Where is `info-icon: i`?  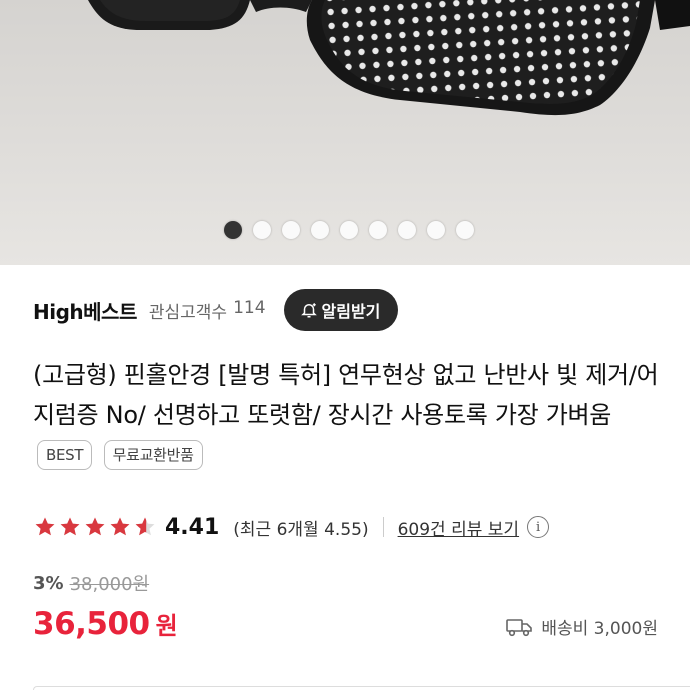
info-icon: i is located at coordinates (538, 527).